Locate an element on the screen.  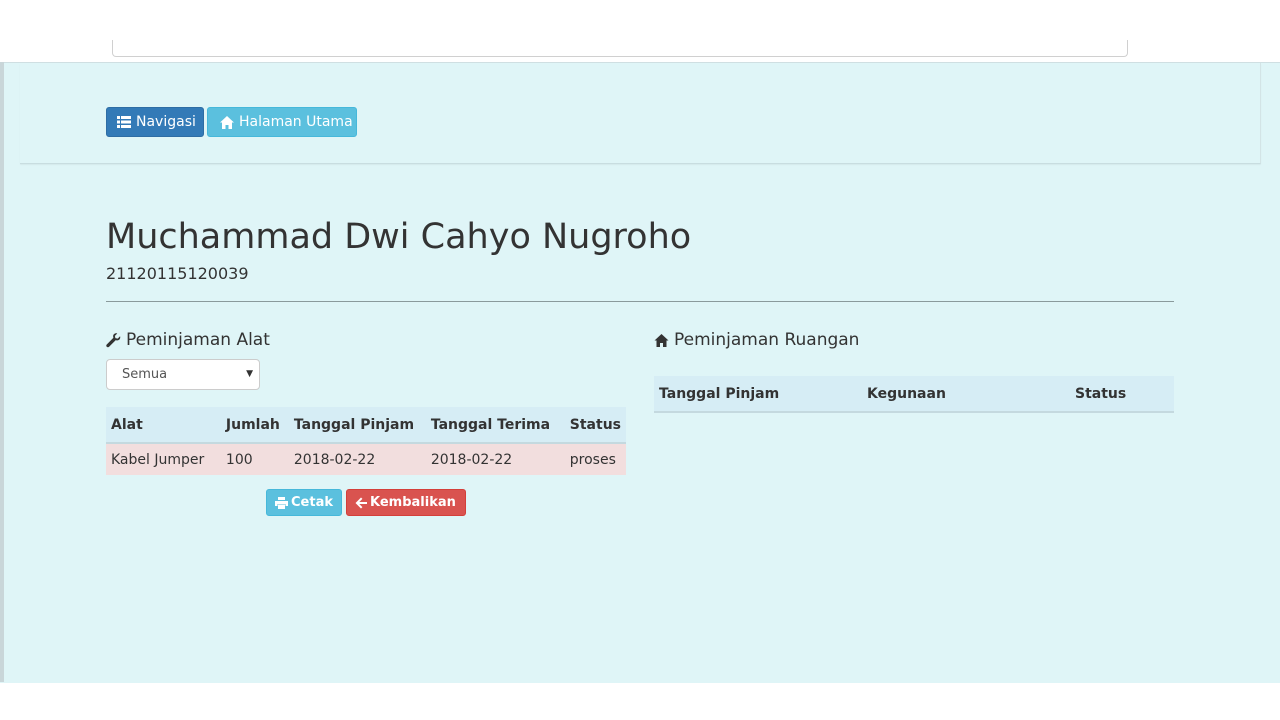
print-button: Cetak is located at coordinates (304, 502).